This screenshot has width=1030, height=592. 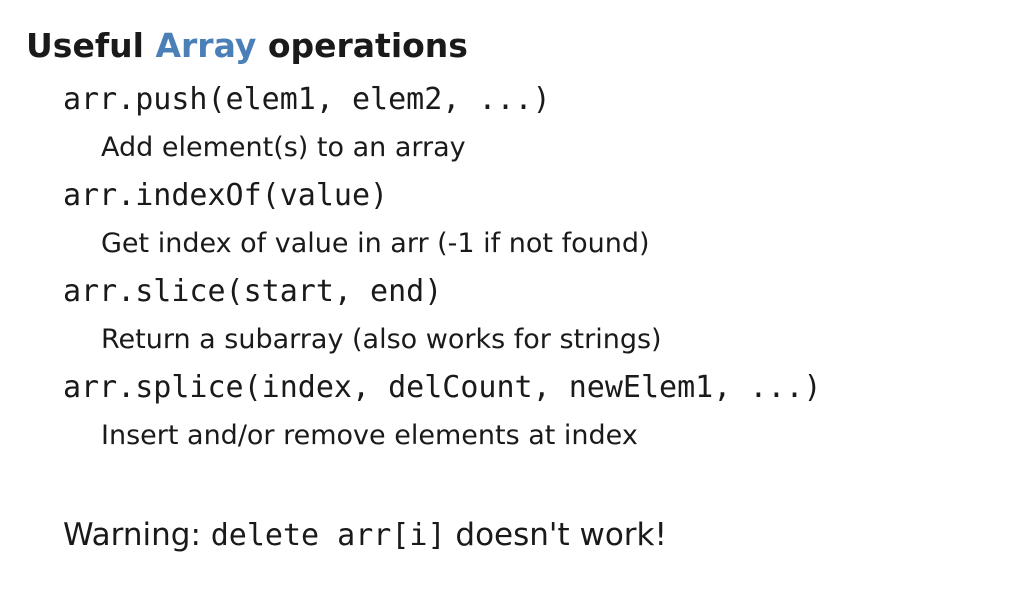 What do you see at coordinates (307, 99) in the screenshot?
I see `operation-signature-push: arr.push(elem1, elem2, ...)` at bounding box center [307, 99].